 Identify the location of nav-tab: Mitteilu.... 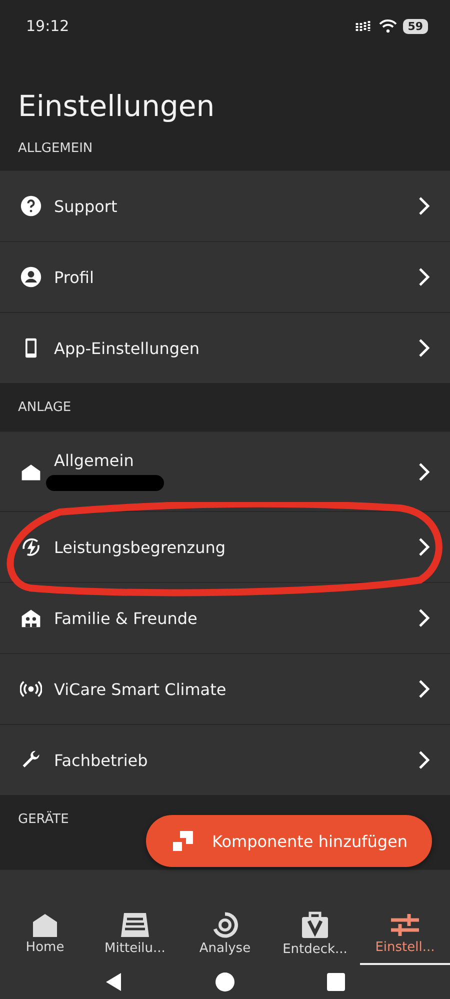
(135, 934).